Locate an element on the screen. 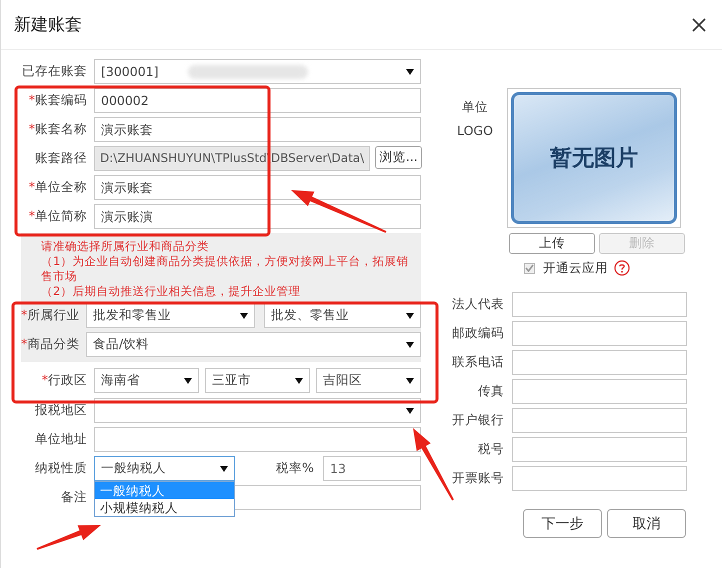 Image resolution: width=722 pixels, height=568 pixels. dialog-button: 取消 is located at coordinates (646, 523).